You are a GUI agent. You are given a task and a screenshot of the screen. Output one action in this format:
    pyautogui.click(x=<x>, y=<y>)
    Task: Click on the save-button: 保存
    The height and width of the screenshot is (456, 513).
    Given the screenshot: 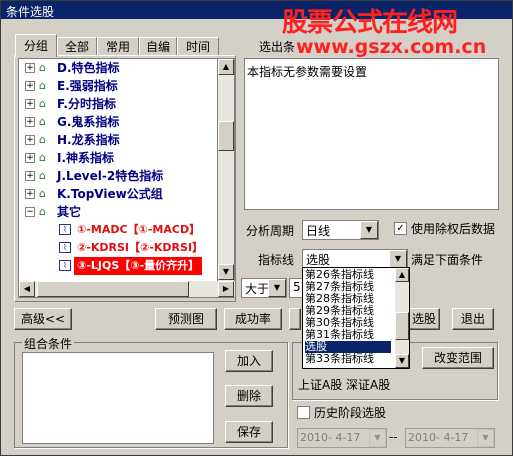 What is the action you would take?
    pyautogui.click(x=249, y=432)
    